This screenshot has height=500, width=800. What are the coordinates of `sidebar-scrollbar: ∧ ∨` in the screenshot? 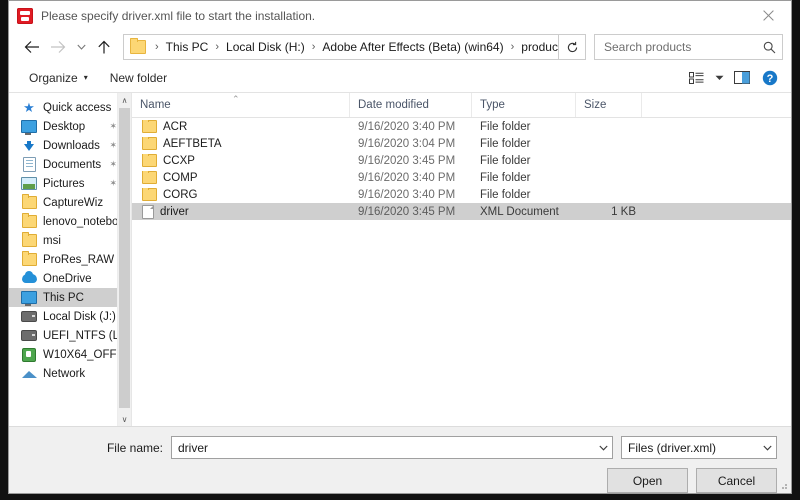 It's located at (124, 259).